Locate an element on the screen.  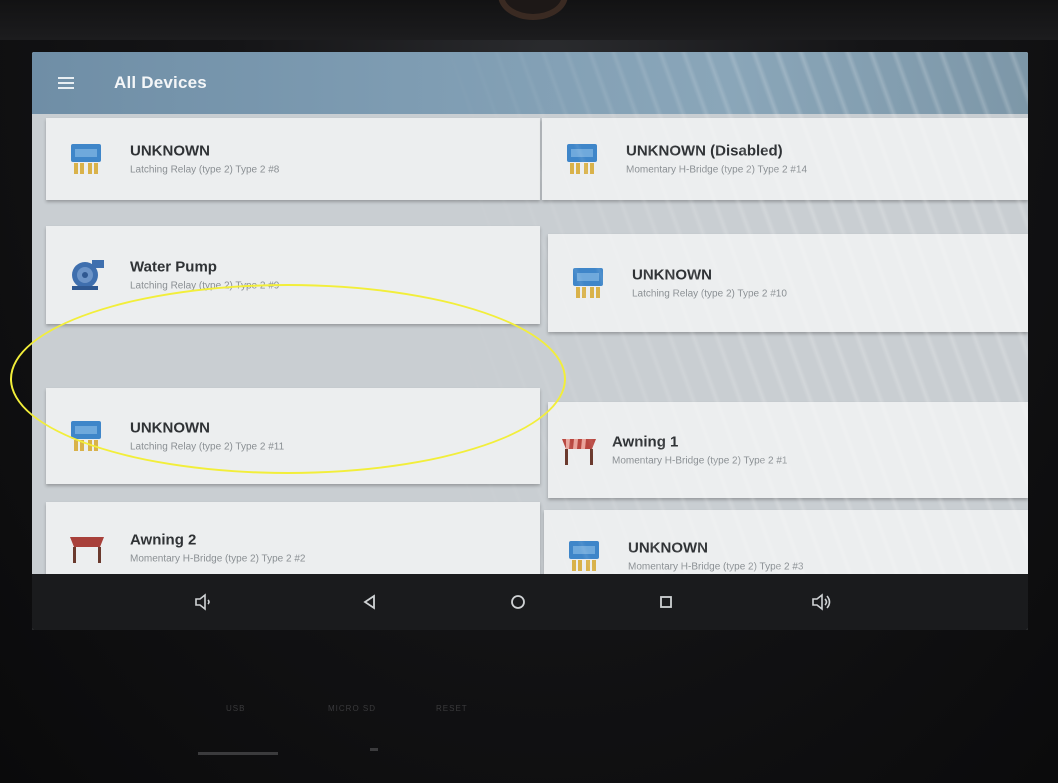
app-bar: All Devices is located at coordinates (530, 83).